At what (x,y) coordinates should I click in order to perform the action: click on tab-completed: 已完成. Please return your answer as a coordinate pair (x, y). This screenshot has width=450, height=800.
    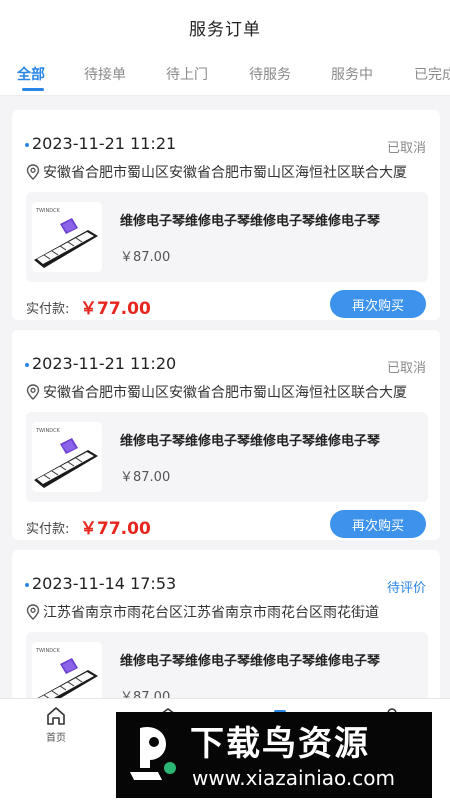
    Looking at the image, I should click on (432, 74).